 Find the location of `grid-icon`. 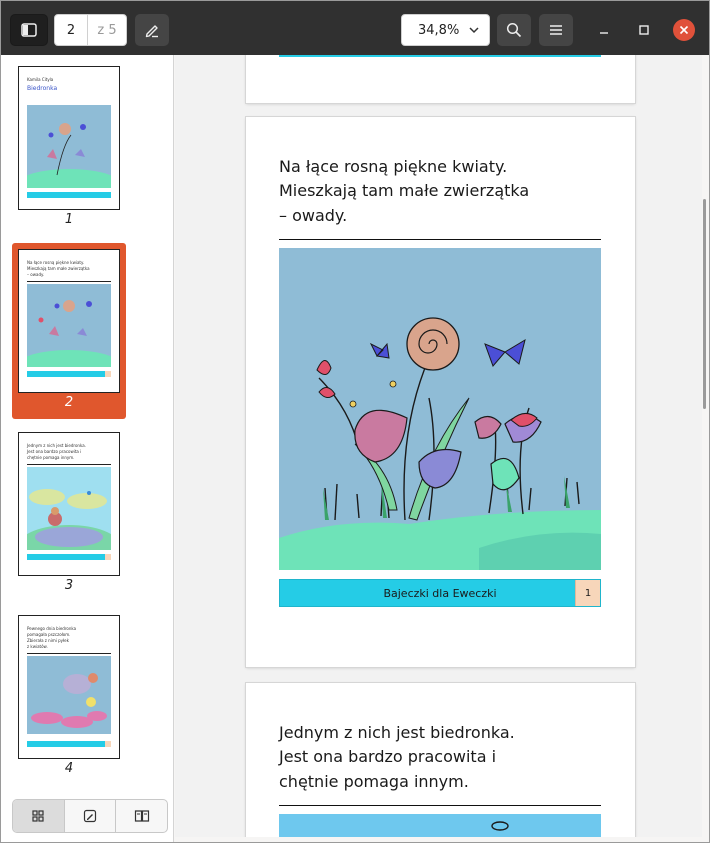

grid-icon is located at coordinates (38, 816).